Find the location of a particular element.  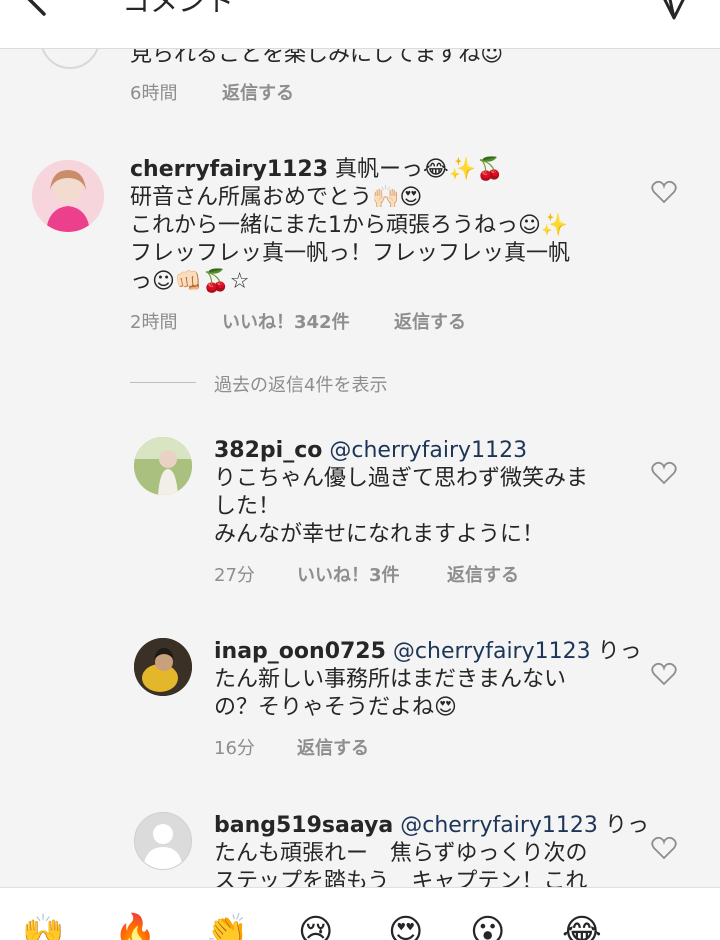

fire-emoji-icon: 🔥 is located at coordinates (135, 926).